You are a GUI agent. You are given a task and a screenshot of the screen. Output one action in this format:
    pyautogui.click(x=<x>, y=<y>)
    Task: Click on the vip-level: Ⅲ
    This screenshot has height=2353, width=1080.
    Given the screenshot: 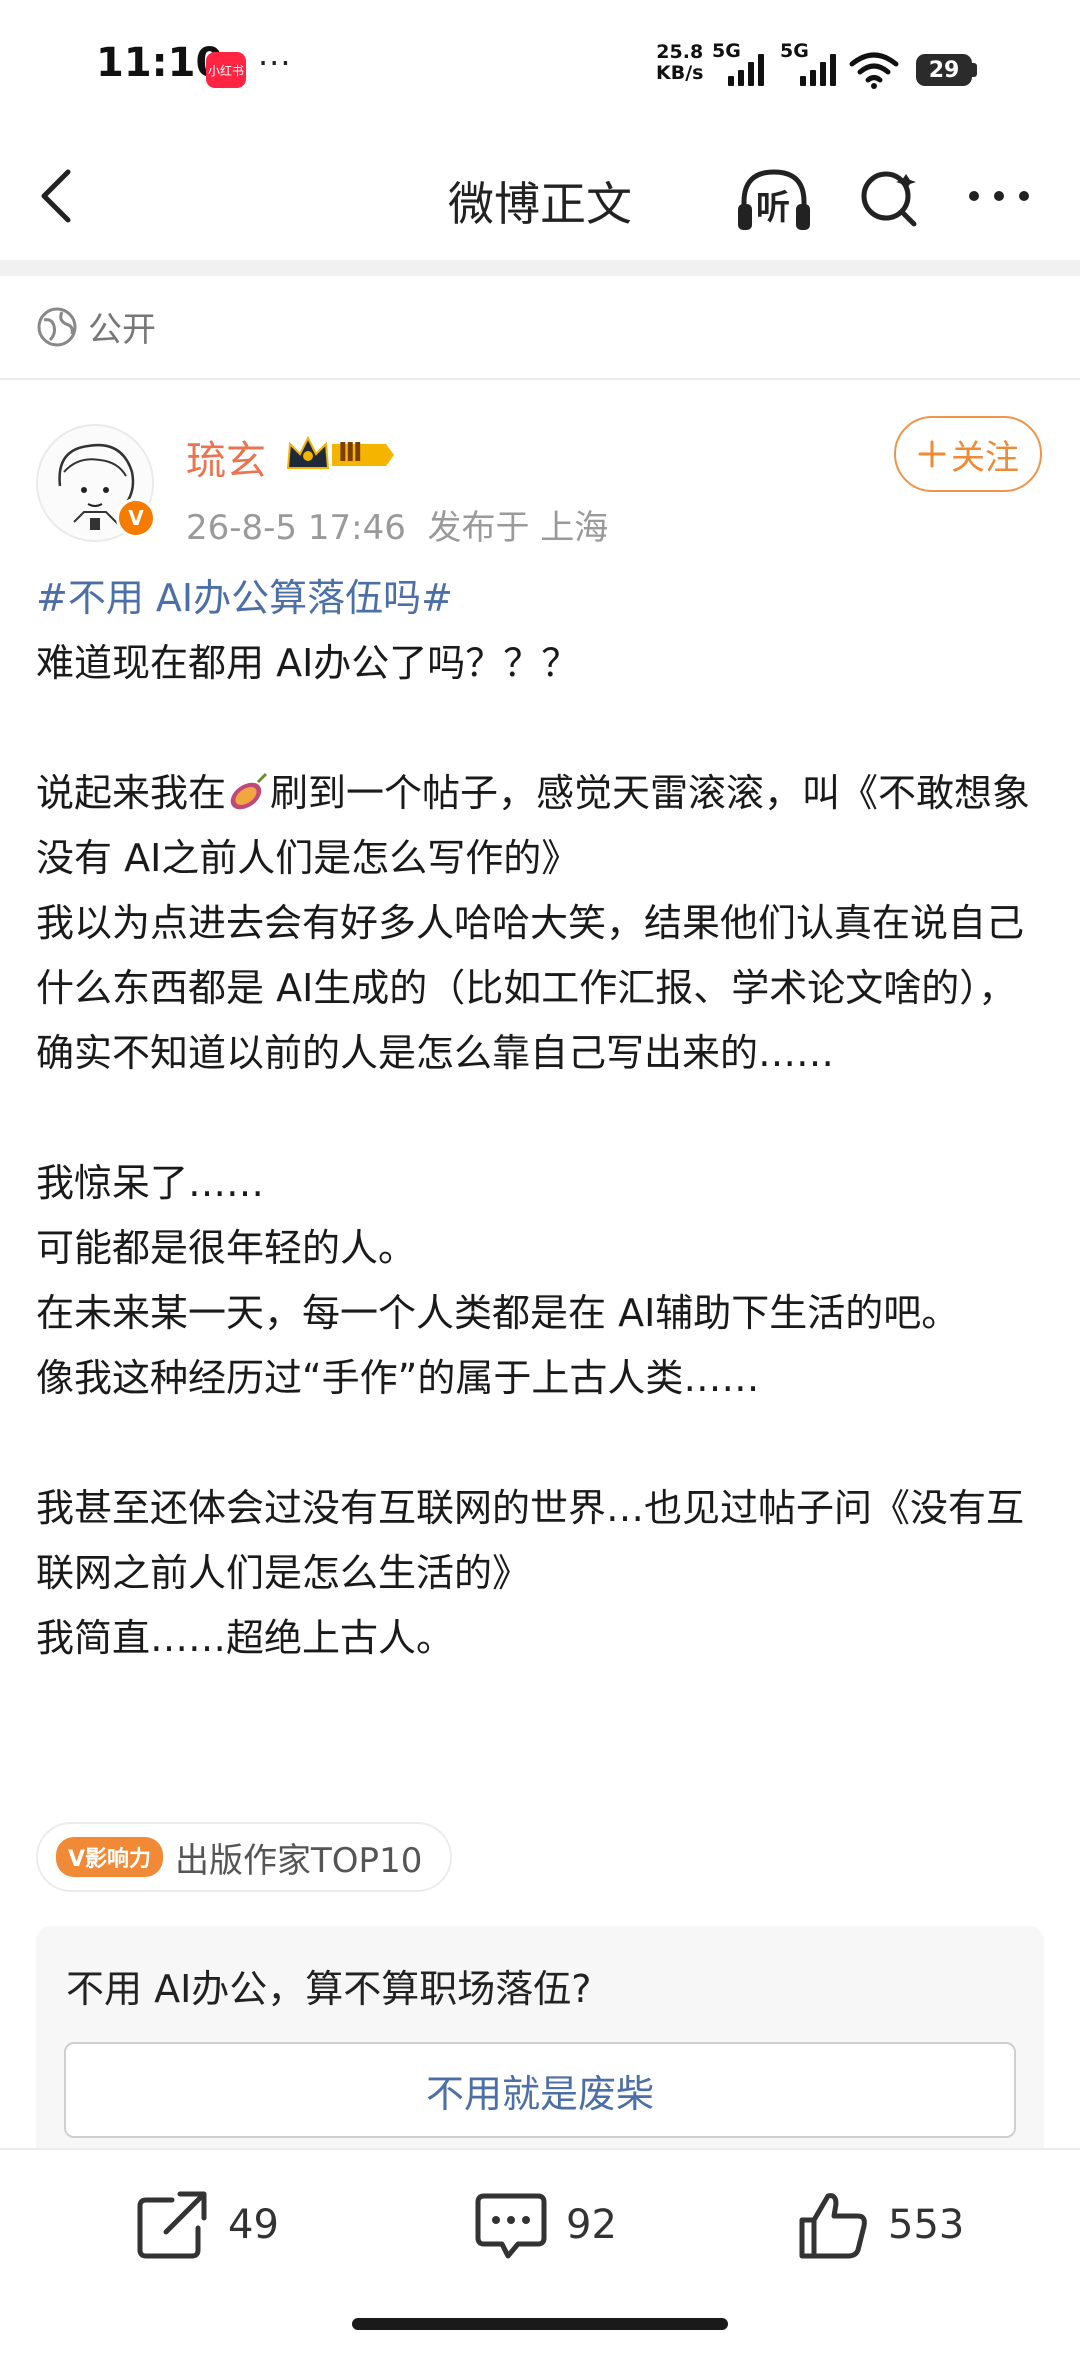 What is the action you would take?
    pyautogui.click(x=350, y=453)
    